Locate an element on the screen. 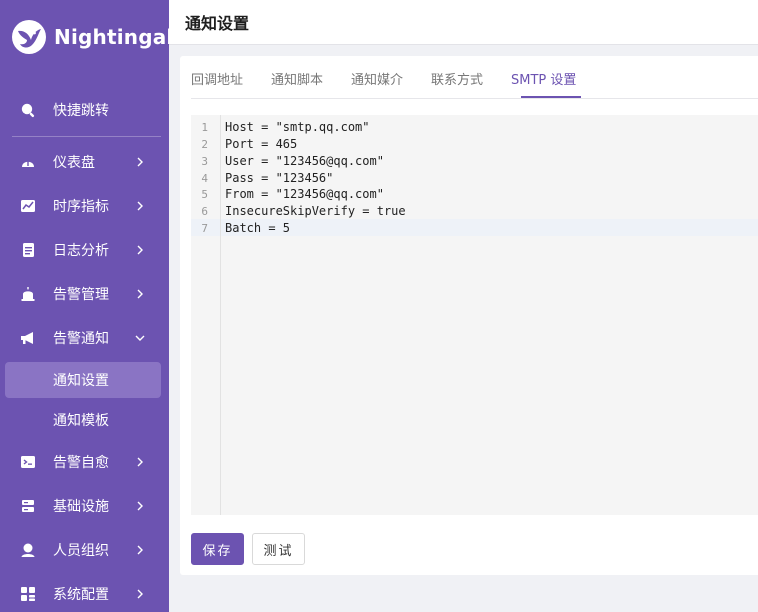 Image resolution: width=758 pixels, height=612 pixels. code-line: Host = "smtp.qq.com" is located at coordinates (297, 127).